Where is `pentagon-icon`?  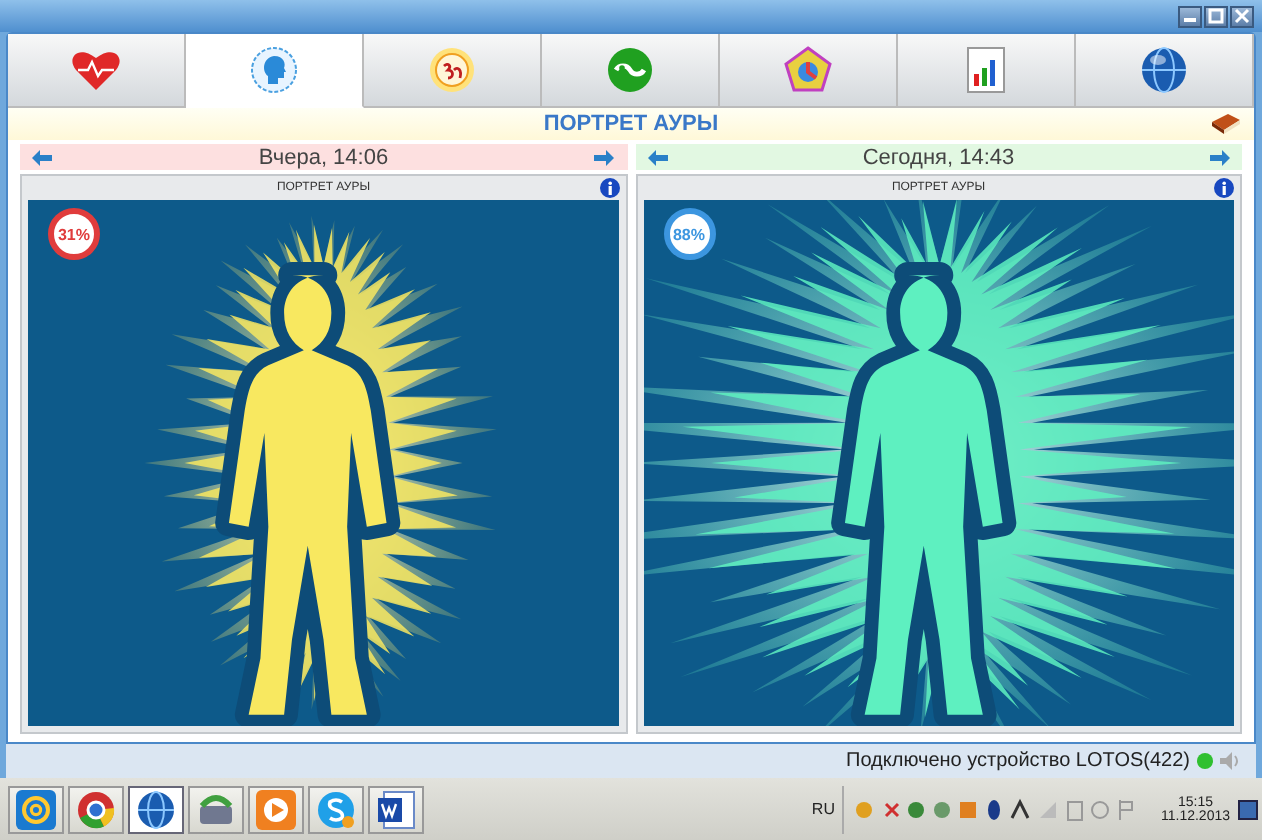
pentagon-icon is located at coordinates (808, 70).